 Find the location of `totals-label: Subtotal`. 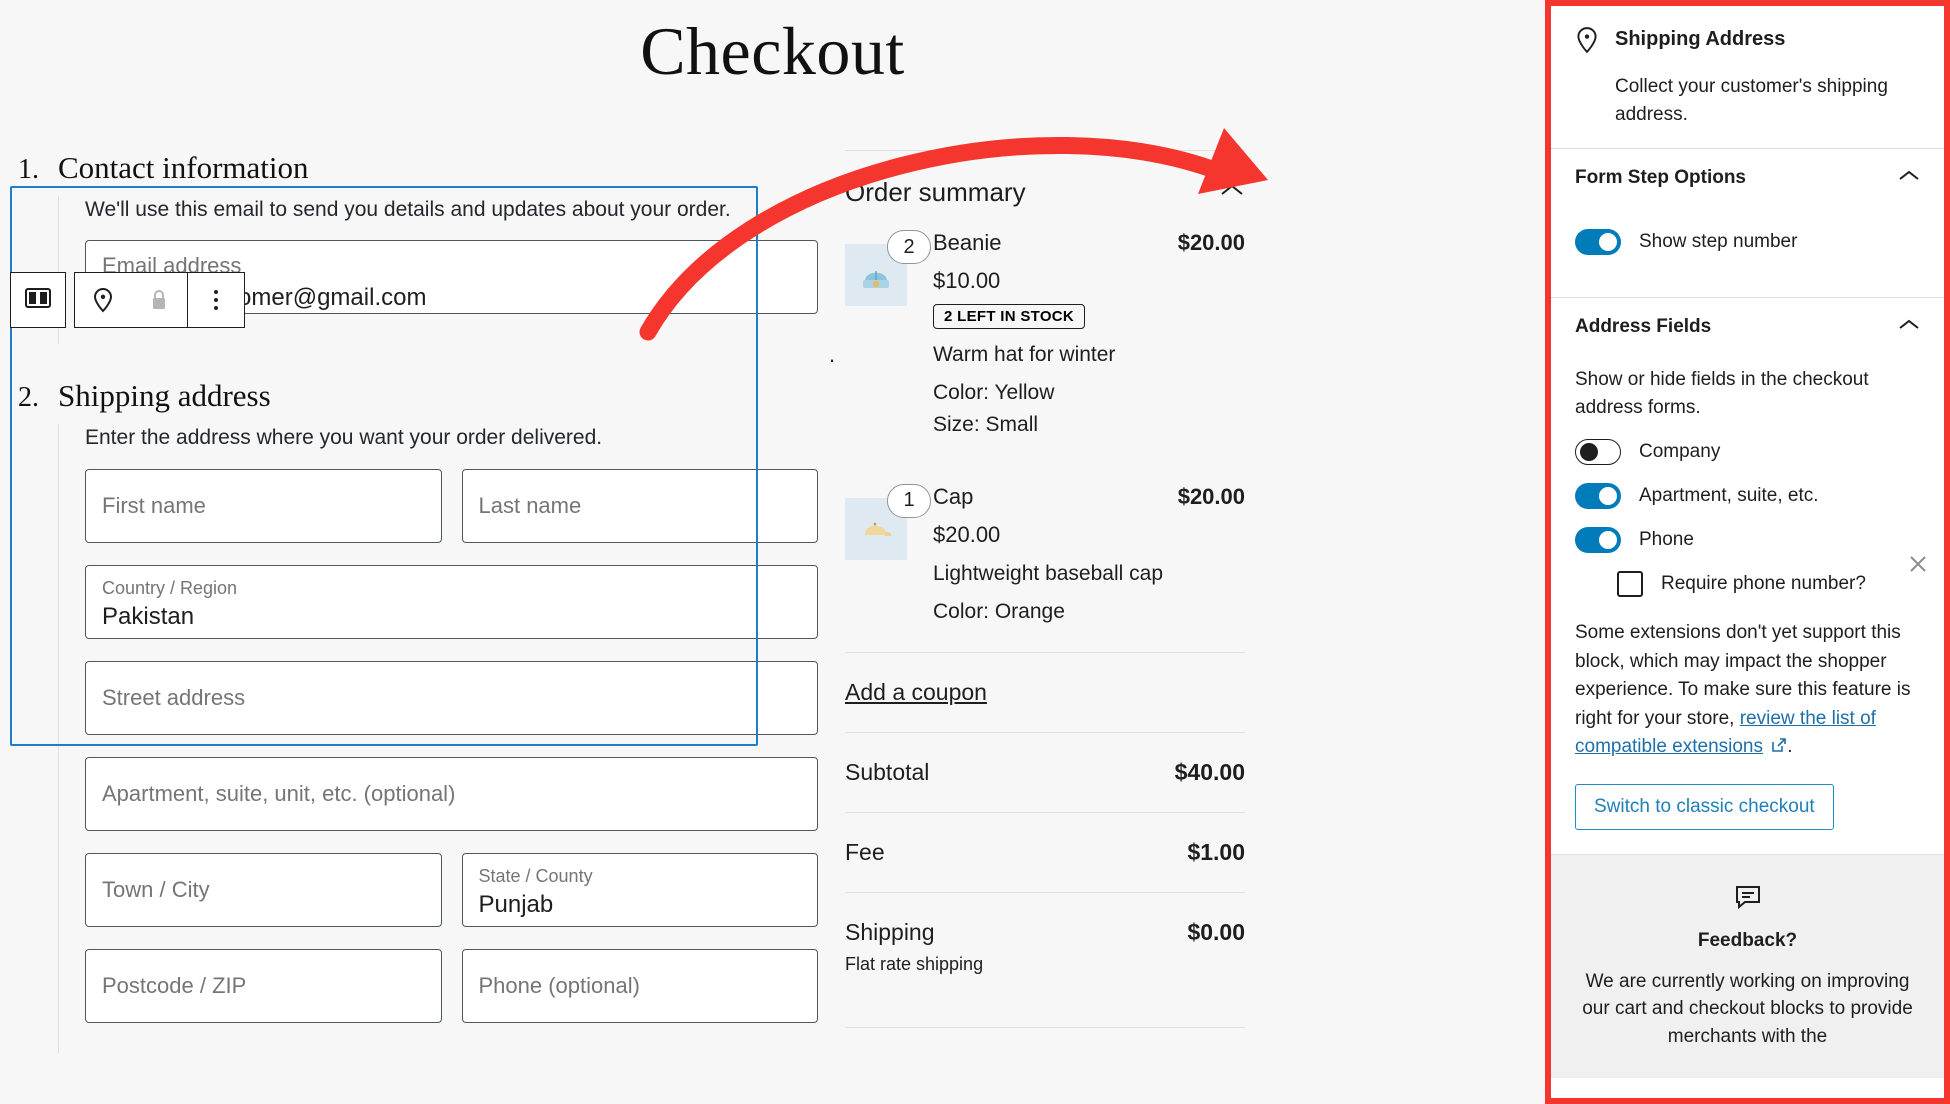

totals-label: Subtotal is located at coordinates (887, 772).